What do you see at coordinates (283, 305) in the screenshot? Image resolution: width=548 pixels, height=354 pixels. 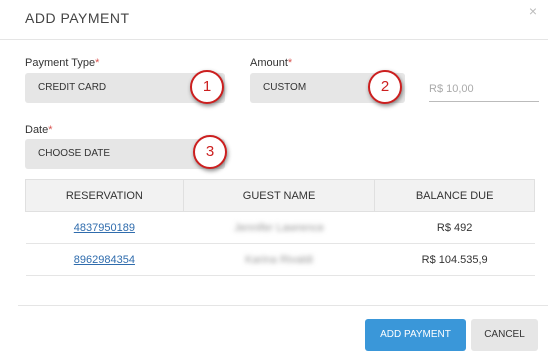 I see `footer-divider` at bounding box center [283, 305].